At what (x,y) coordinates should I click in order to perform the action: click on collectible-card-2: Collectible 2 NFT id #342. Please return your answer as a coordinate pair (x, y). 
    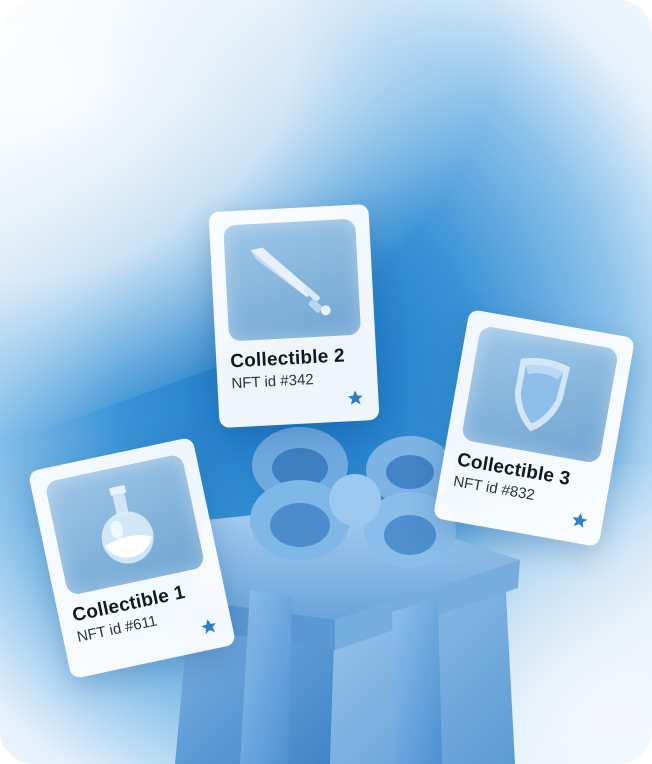
    Looking at the image, I should click on (294, 316).